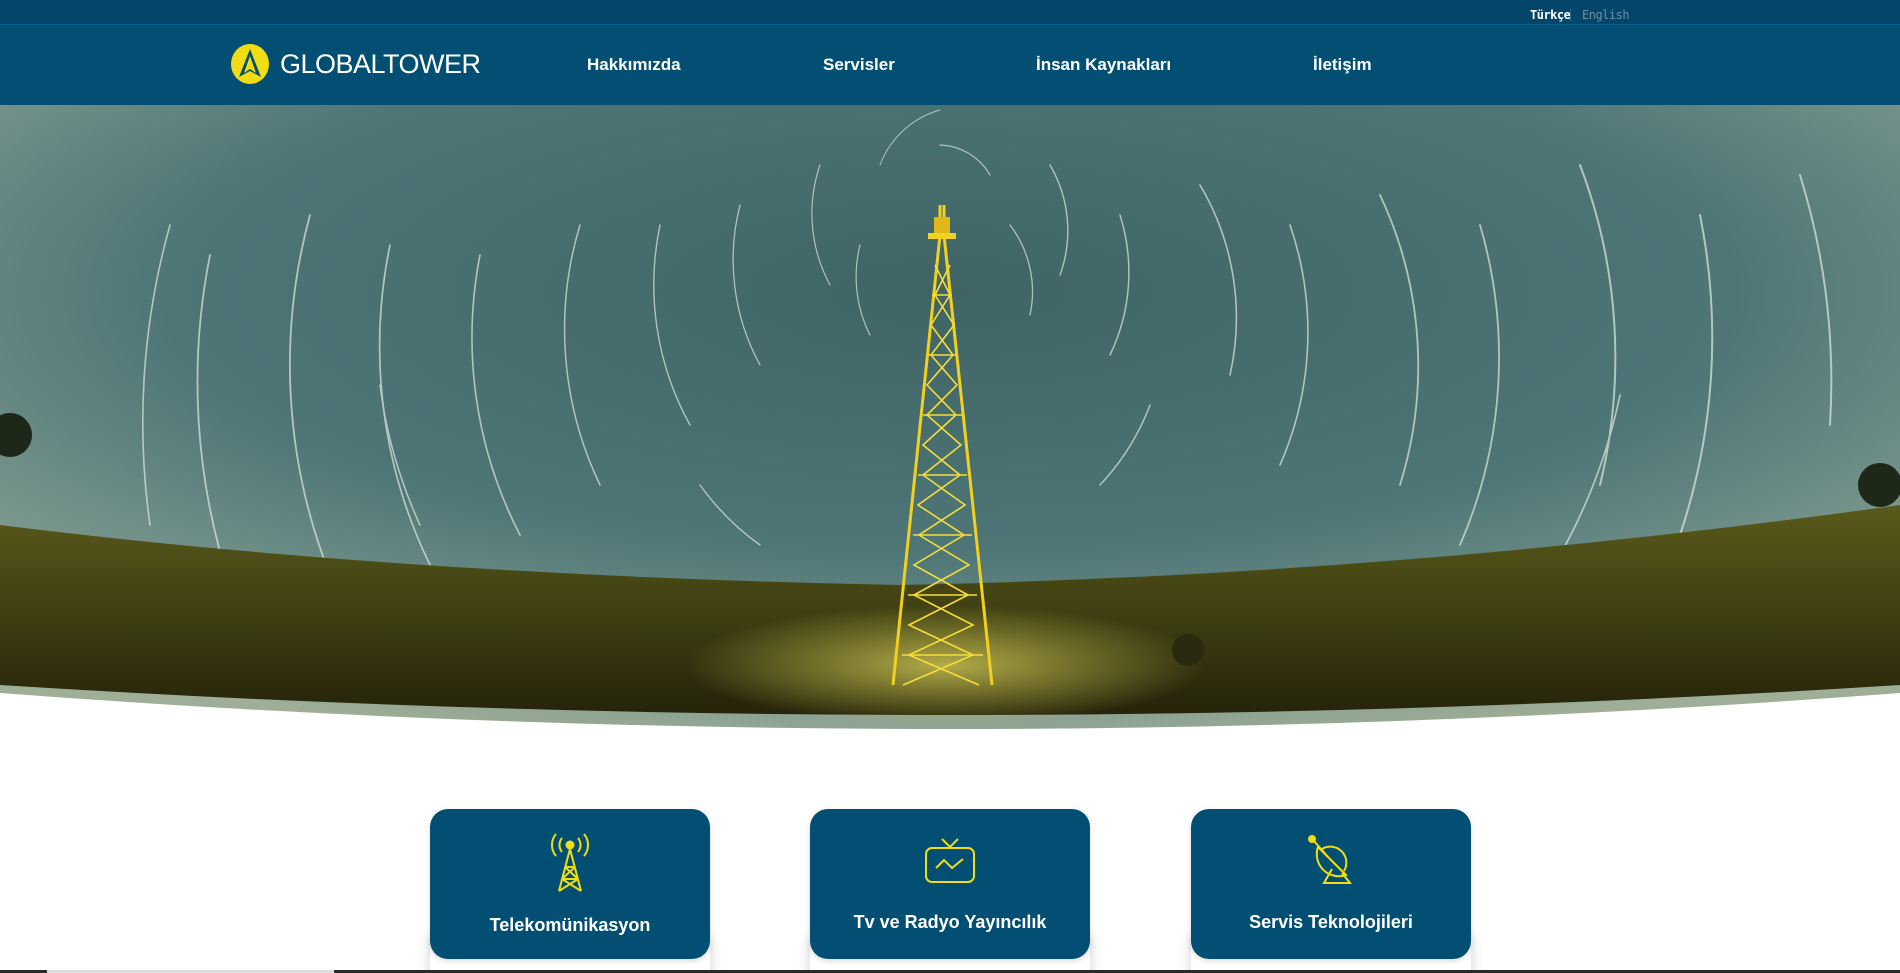  Describe the element at coordinates (380, 63) in the screenshot. I see `logo-text: GLOBALTOWER` at that location.